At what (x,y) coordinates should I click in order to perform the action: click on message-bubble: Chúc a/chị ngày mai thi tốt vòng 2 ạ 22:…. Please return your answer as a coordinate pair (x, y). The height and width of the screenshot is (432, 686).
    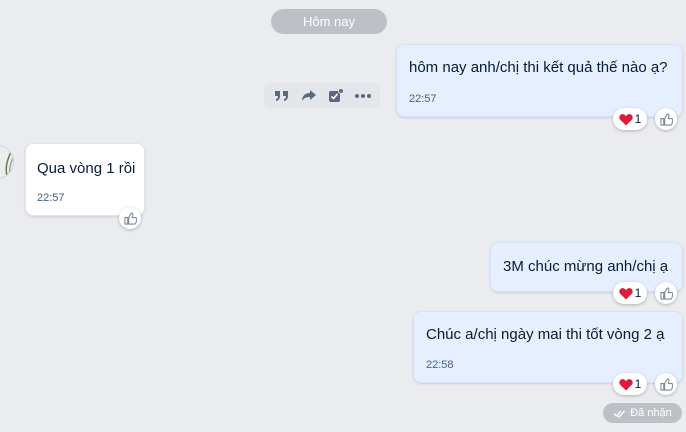
    Looking at the image, I should click on (548, 347).